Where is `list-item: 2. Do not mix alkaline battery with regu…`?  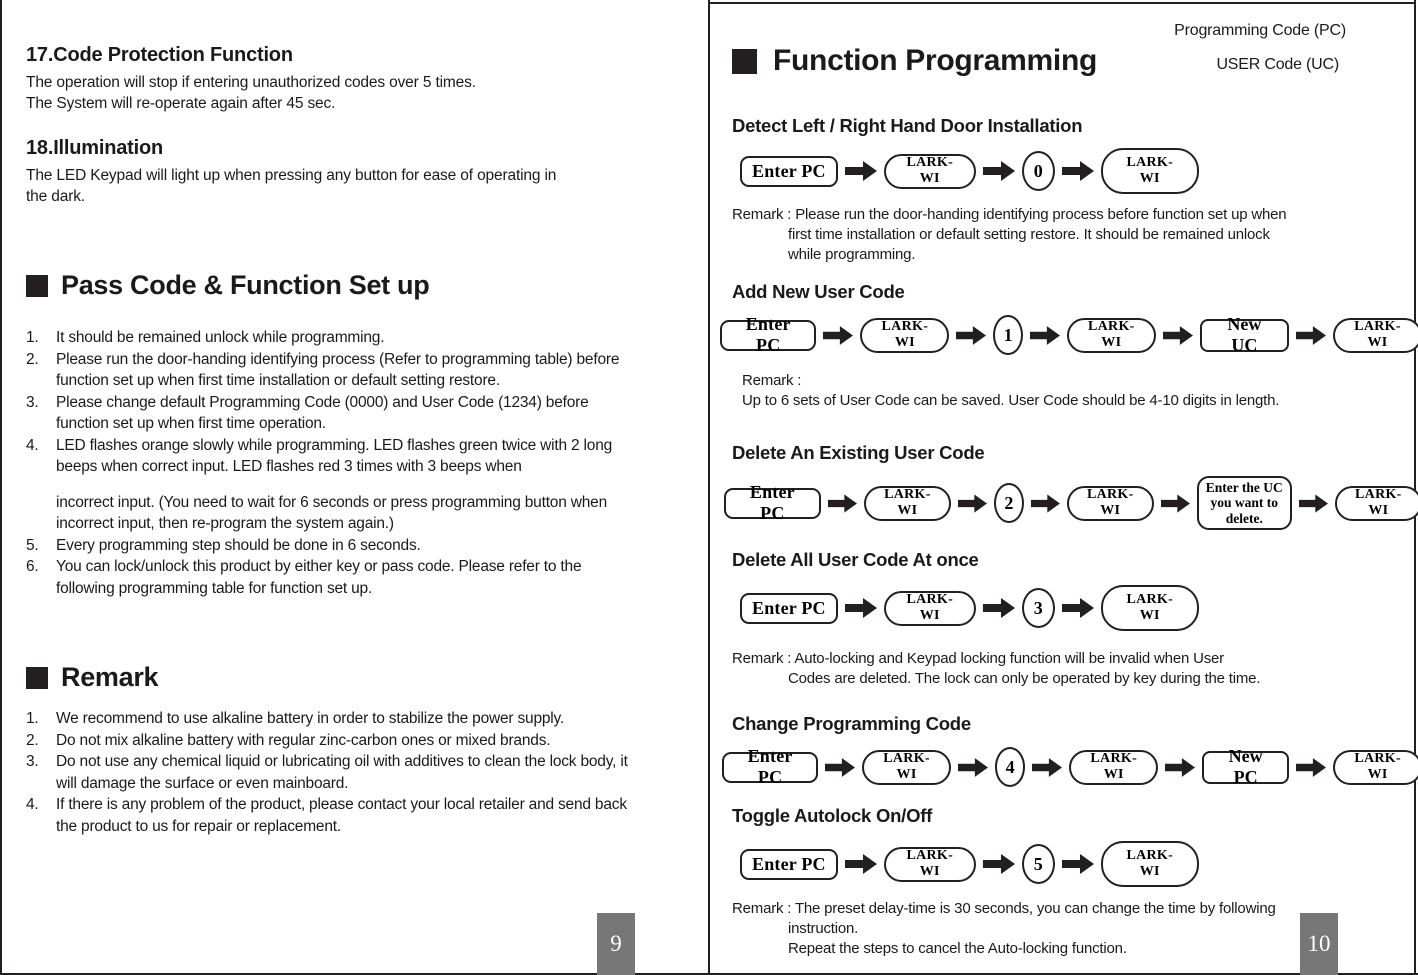 list-item: 2. Do not mix alkaline battery with regu… is located at coordinates (336, 741).